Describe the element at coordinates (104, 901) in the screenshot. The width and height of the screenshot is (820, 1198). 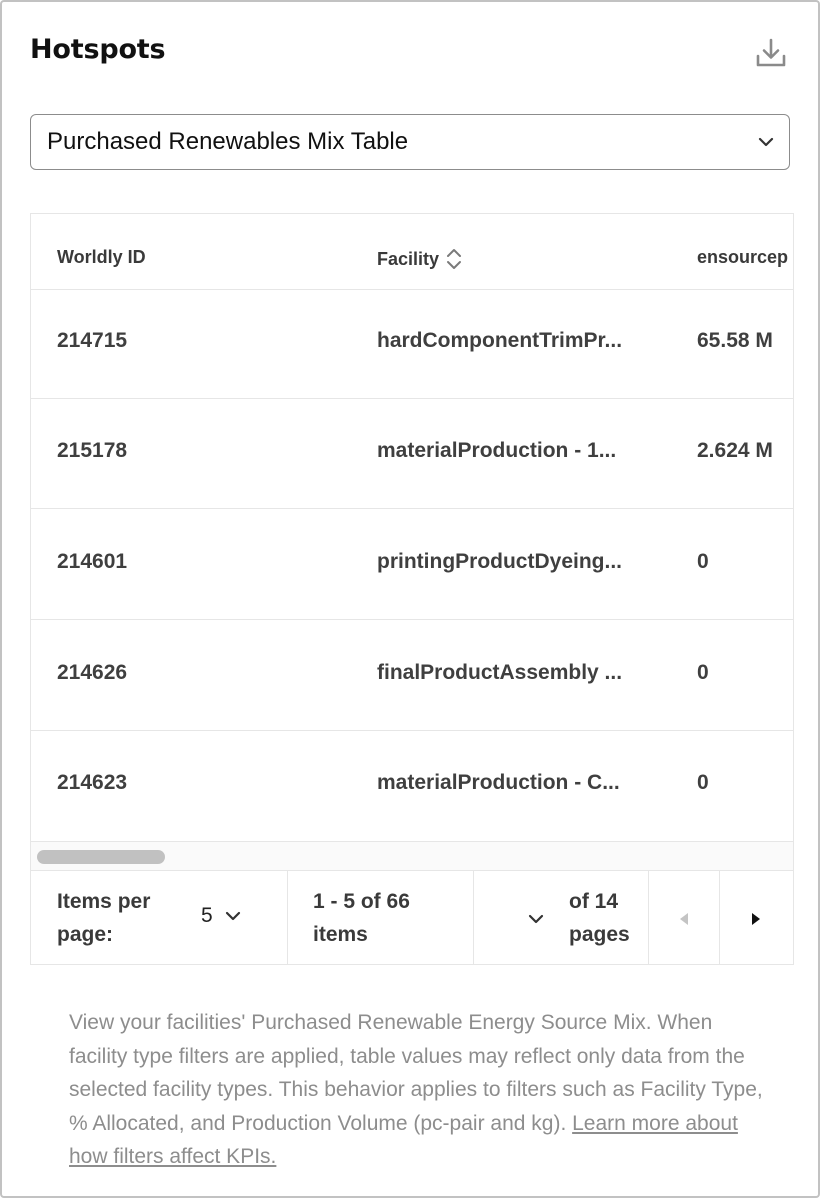
I see `items-per-page-label-line1: Items per` at that location.